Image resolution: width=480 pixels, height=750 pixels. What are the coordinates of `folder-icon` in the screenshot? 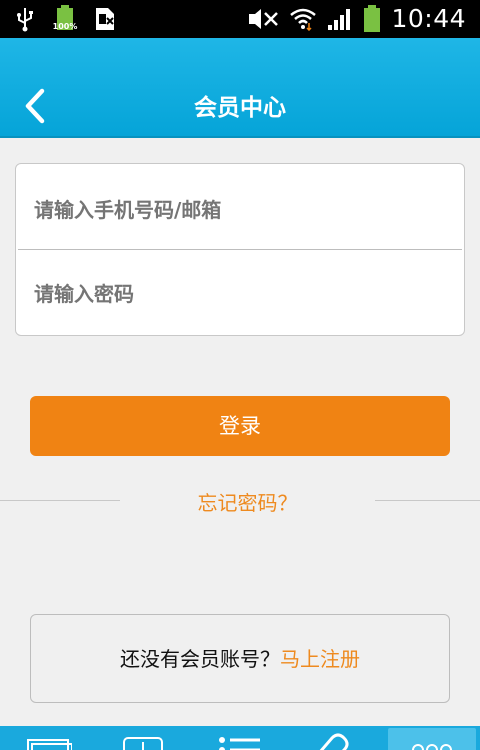 It's located at (51, 740).